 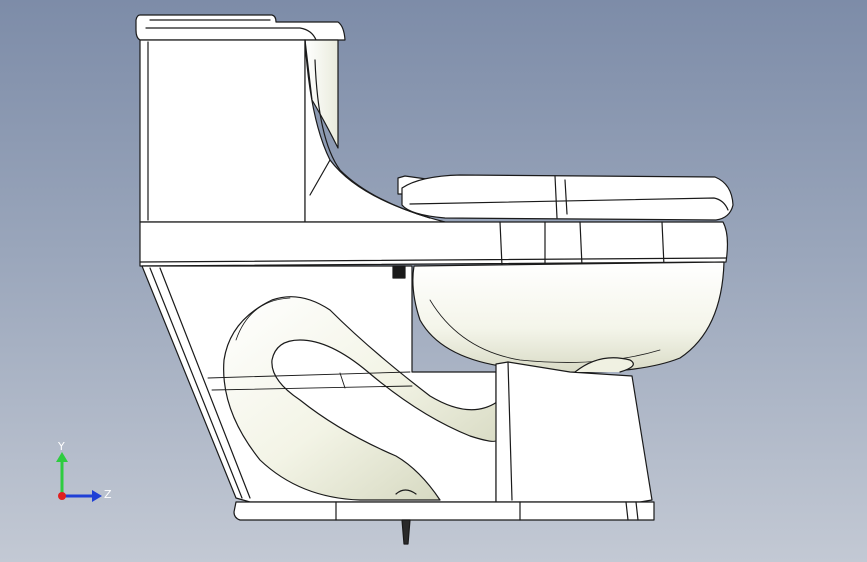 I want to click on z-axis-label: Z, so click(x=108, y=494).